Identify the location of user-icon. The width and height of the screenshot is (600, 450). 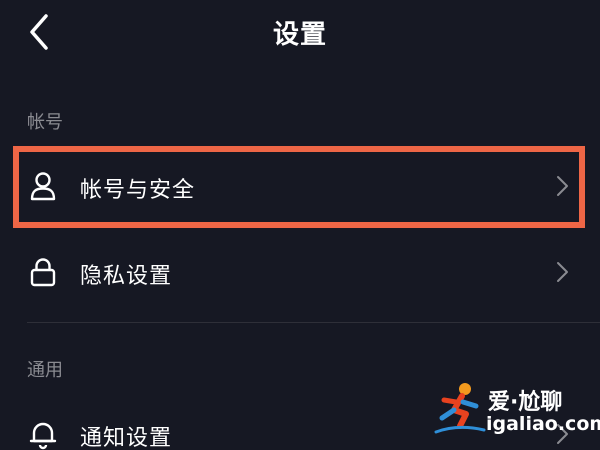
(43, 186).